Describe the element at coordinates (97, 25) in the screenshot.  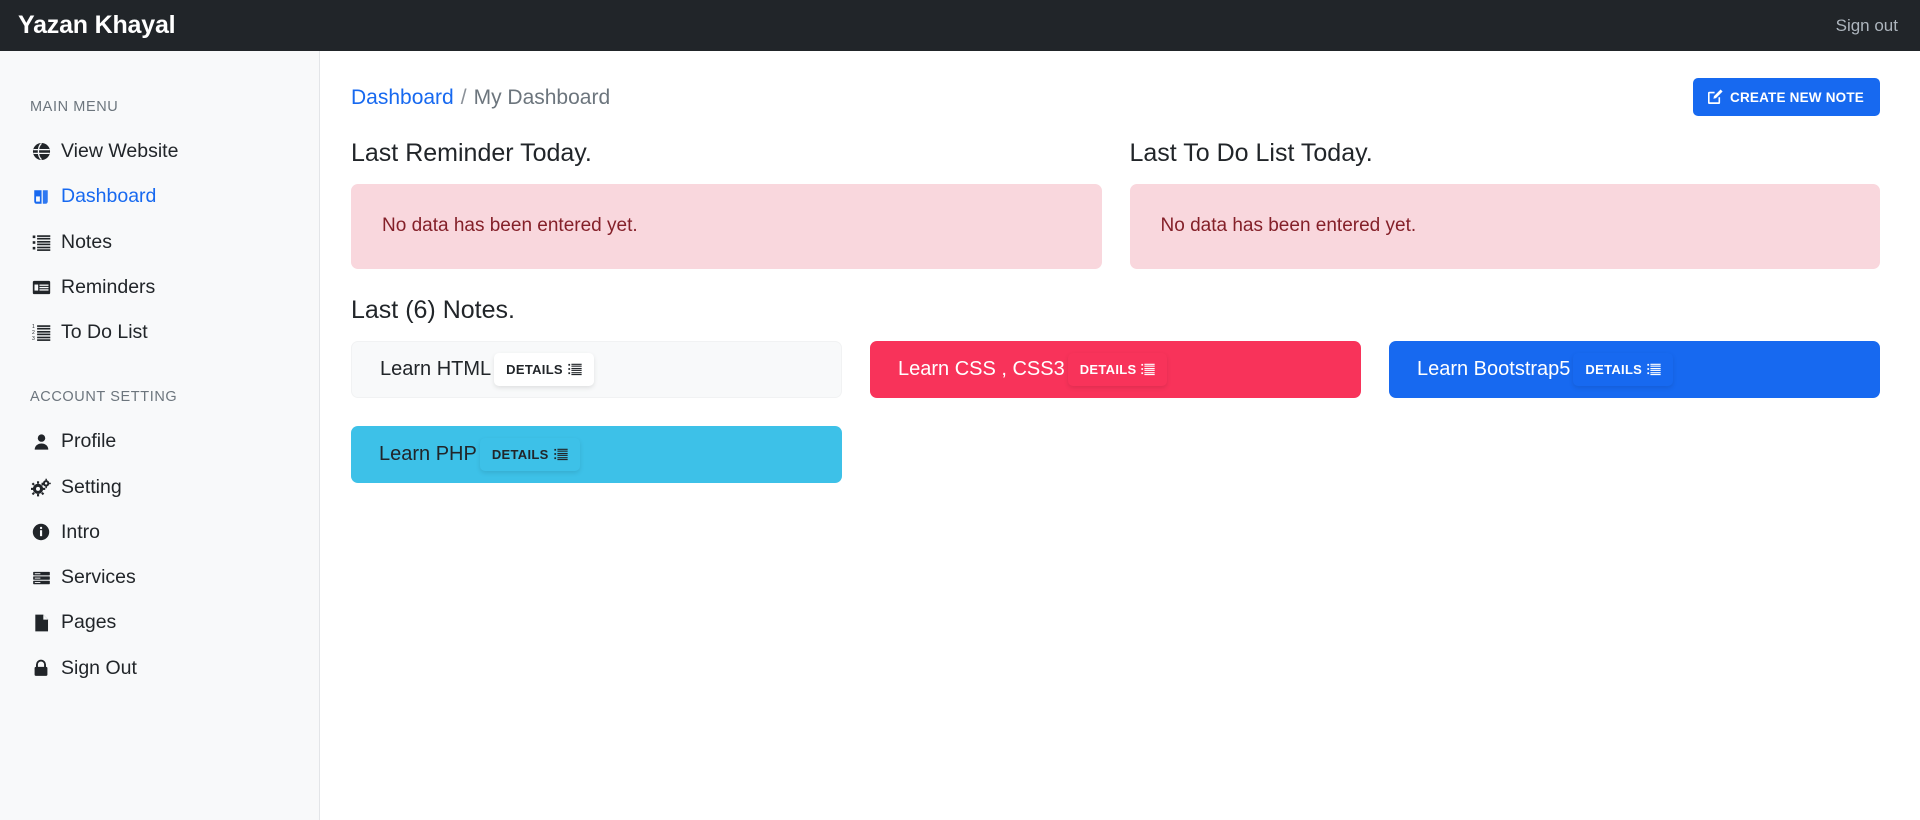
I see `brand-title: Yazan Khayal` at that location.